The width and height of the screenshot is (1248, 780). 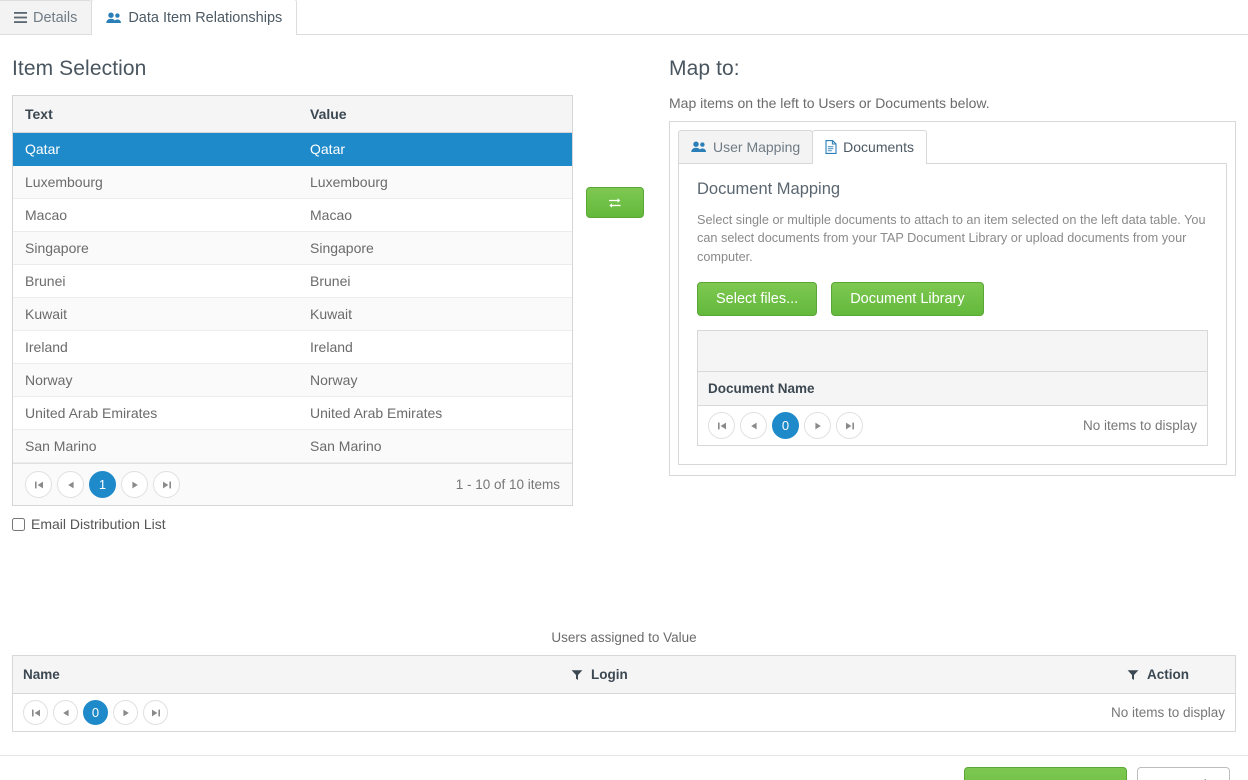 What do you see at coordinates (292, 484) in the screenshot?
I see `item-selection-pager: 1 1 - 10 of 10 items` at bounding box center [292, 484].